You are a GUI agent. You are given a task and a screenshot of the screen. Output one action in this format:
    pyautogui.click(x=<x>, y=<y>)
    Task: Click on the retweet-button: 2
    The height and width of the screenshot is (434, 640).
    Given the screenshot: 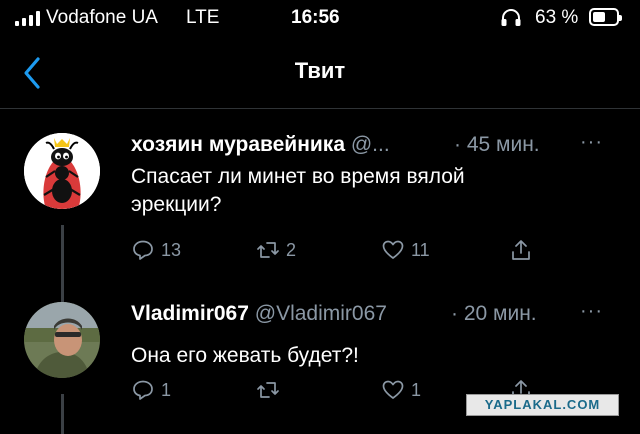 What is the action you would take?
    pyautogui.click(x=276, y=250)
    